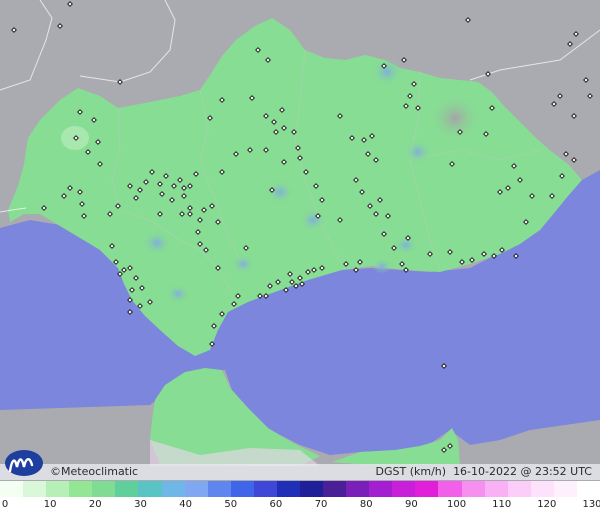  Describe the element at coordinates (300, 507) in the screenshot. I see `scale-labels: 0 10 20 30 40 50 60 70 80 90 100 110 120 130` at that location.